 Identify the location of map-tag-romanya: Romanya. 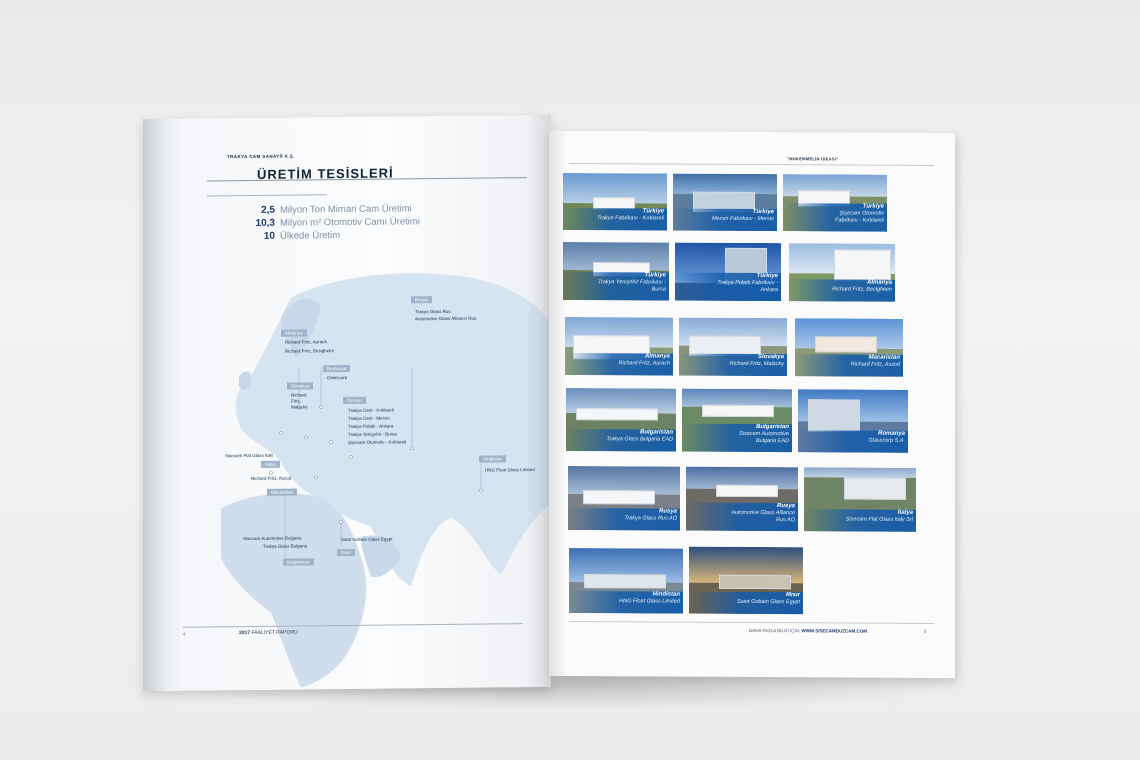
(337, 368).